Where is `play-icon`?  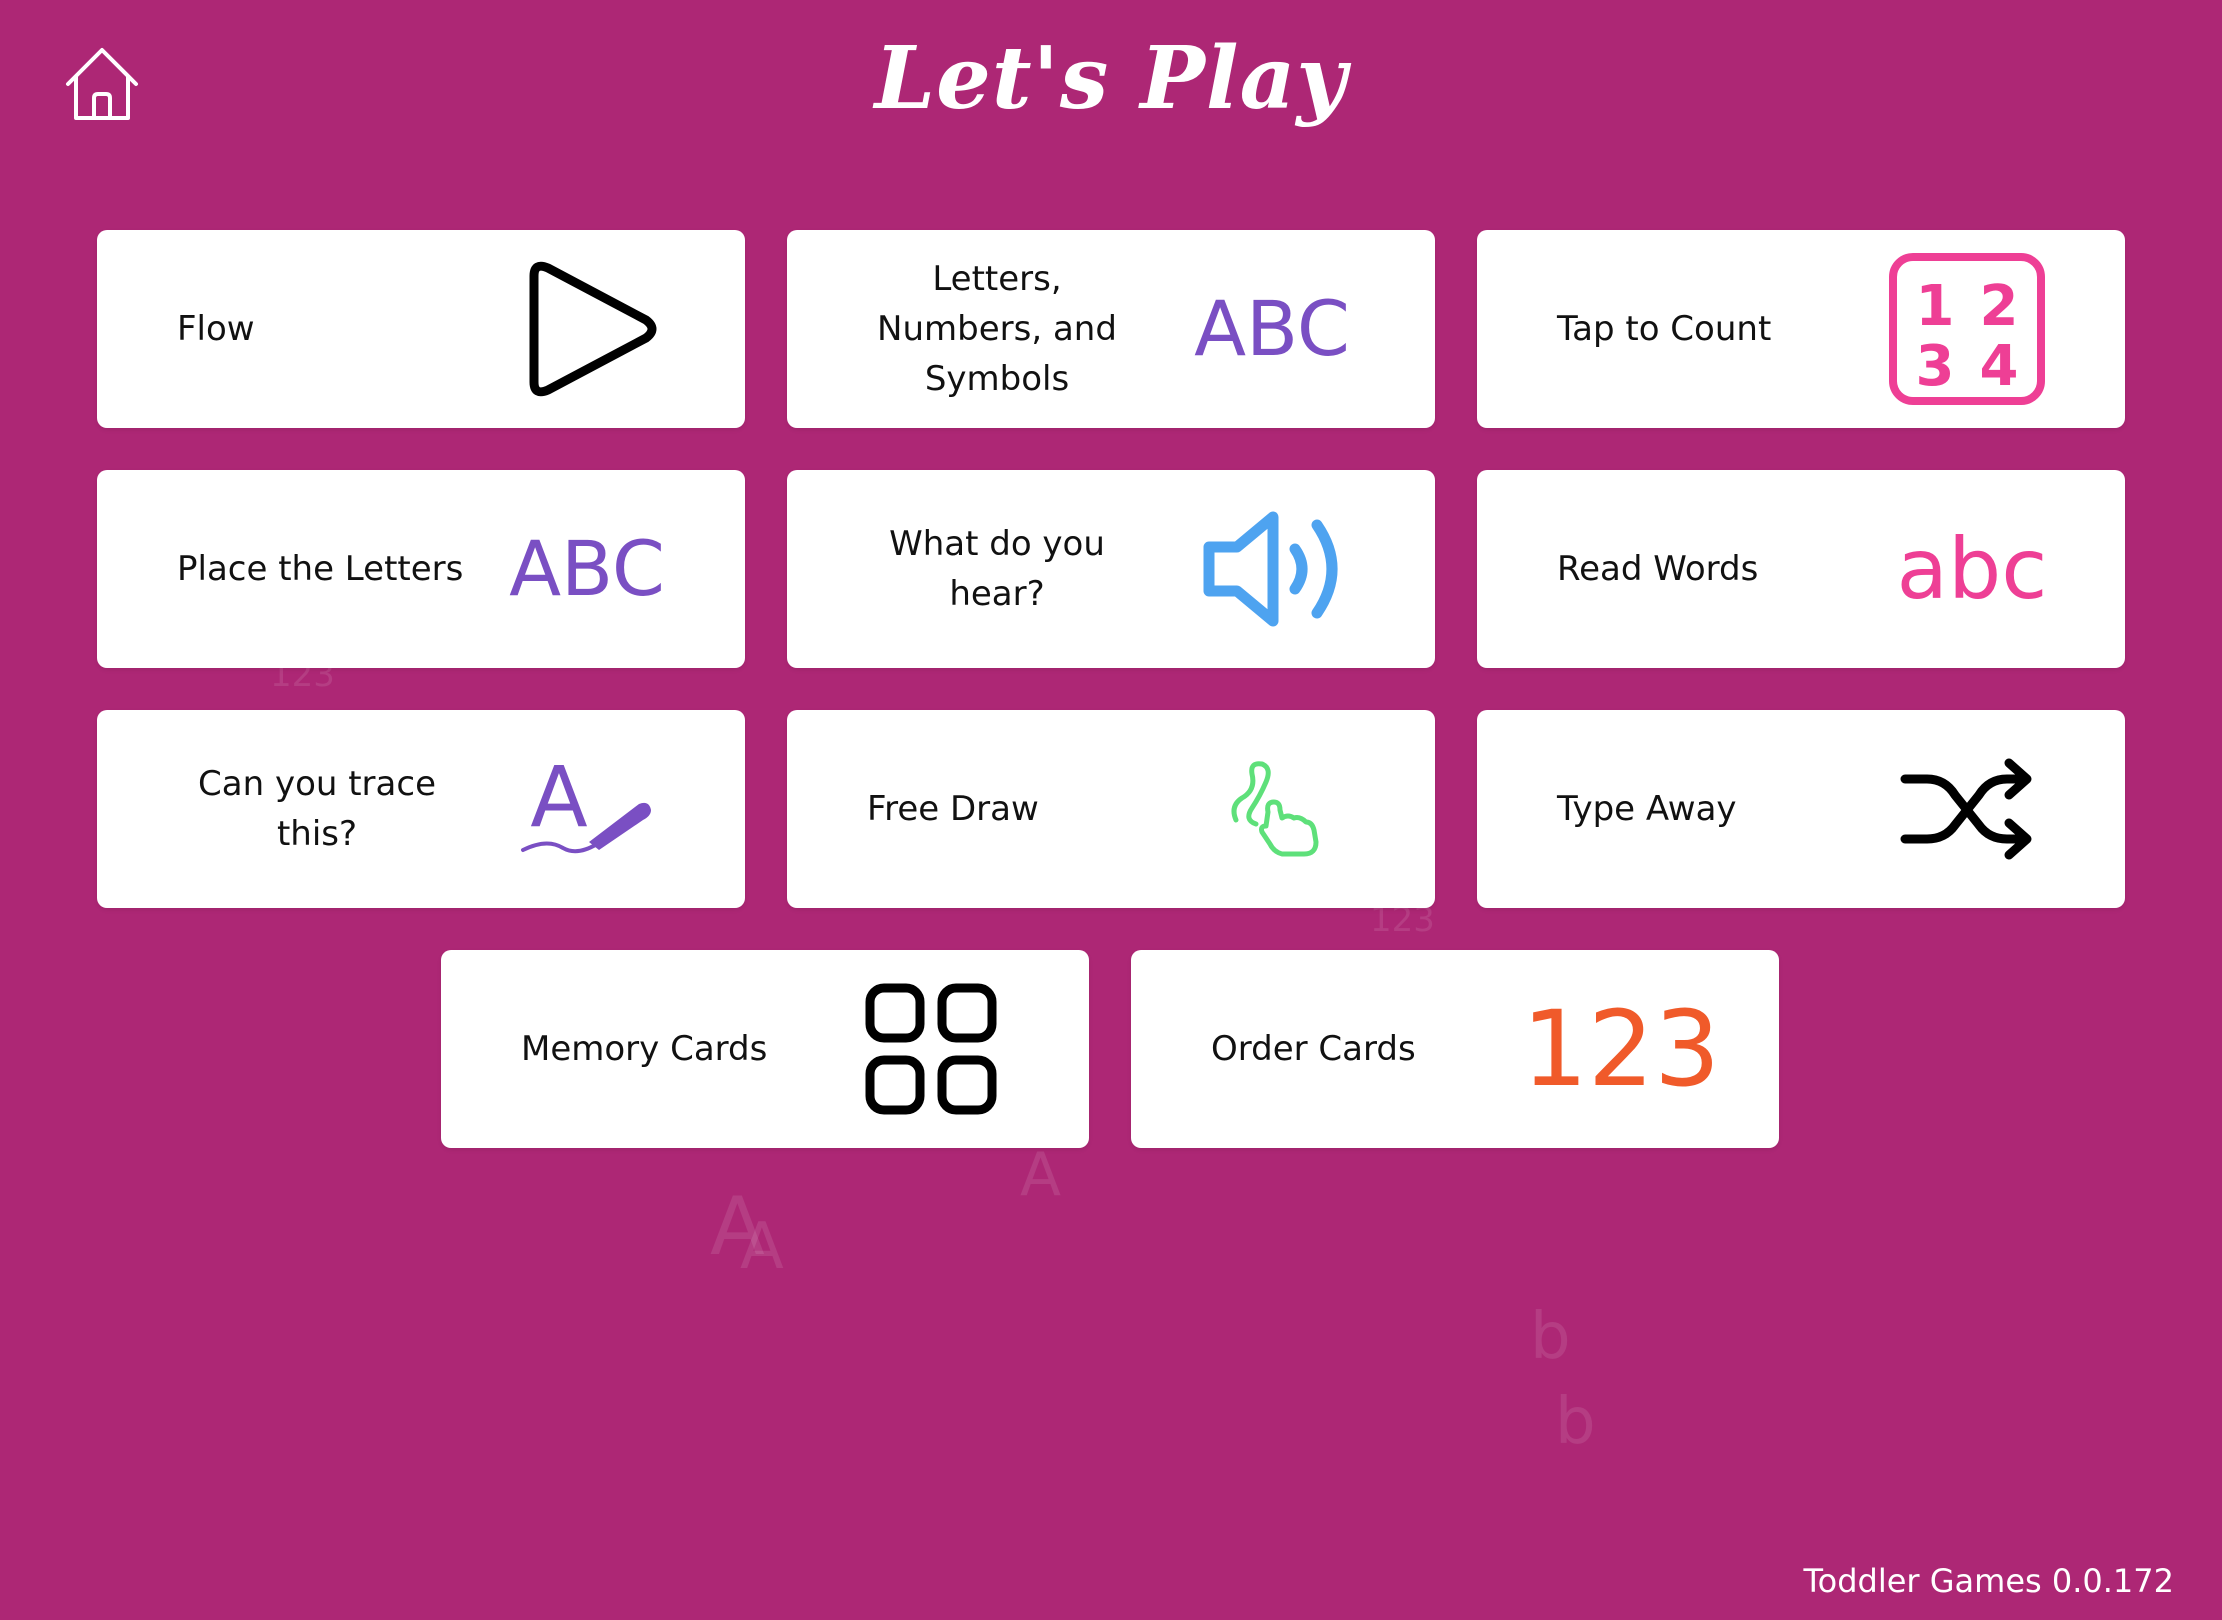
play-icon is located at coordinates (587, 329).